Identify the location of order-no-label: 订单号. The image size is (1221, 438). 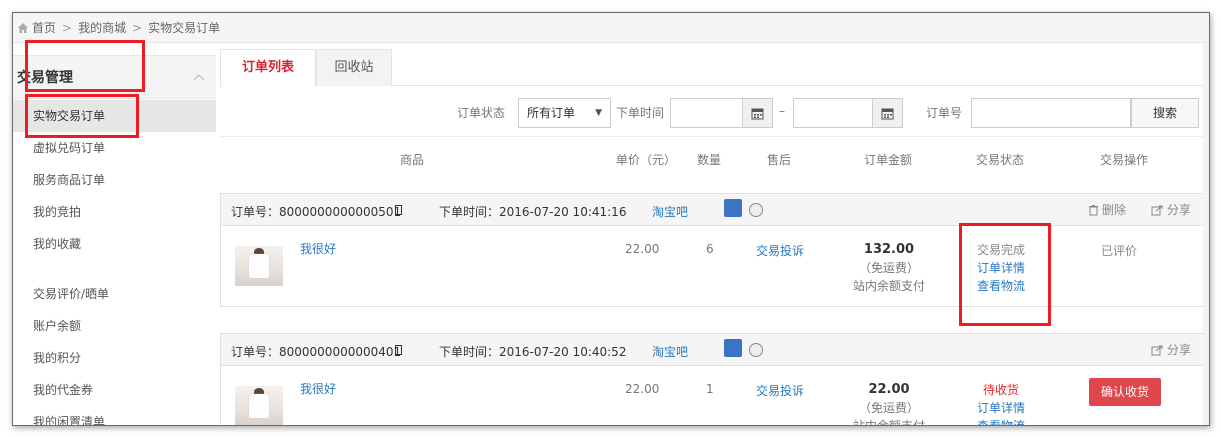
(944, 113).